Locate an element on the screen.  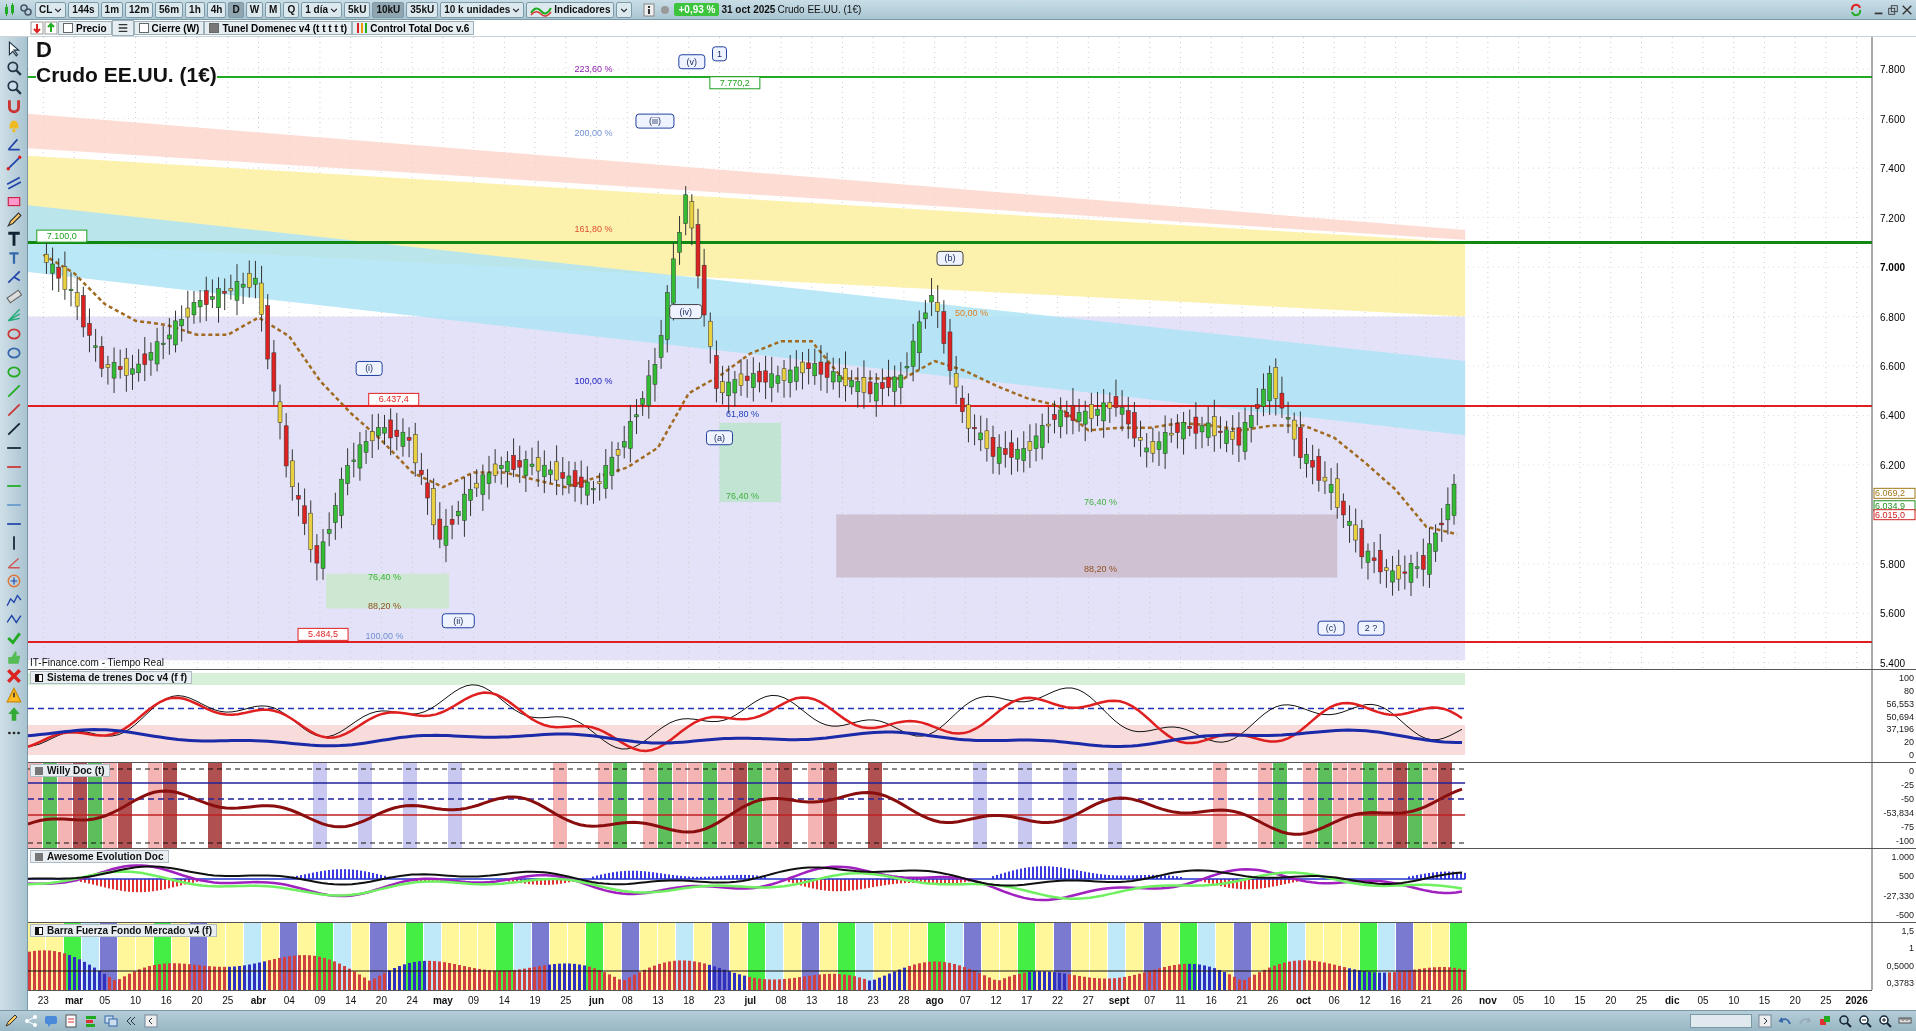
date-axis-label: 12 is located at coordinates (1365, 1001).